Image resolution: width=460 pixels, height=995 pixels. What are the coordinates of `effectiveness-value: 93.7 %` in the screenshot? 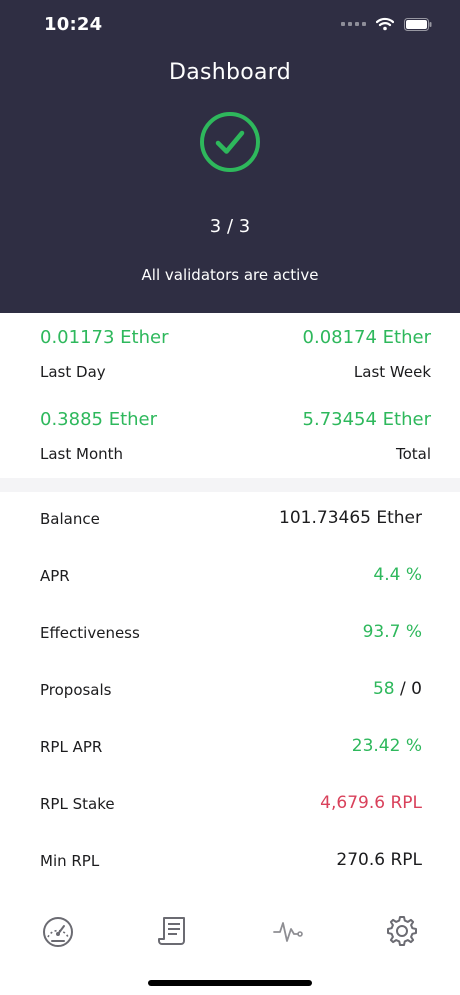 It's located at (392, 632).